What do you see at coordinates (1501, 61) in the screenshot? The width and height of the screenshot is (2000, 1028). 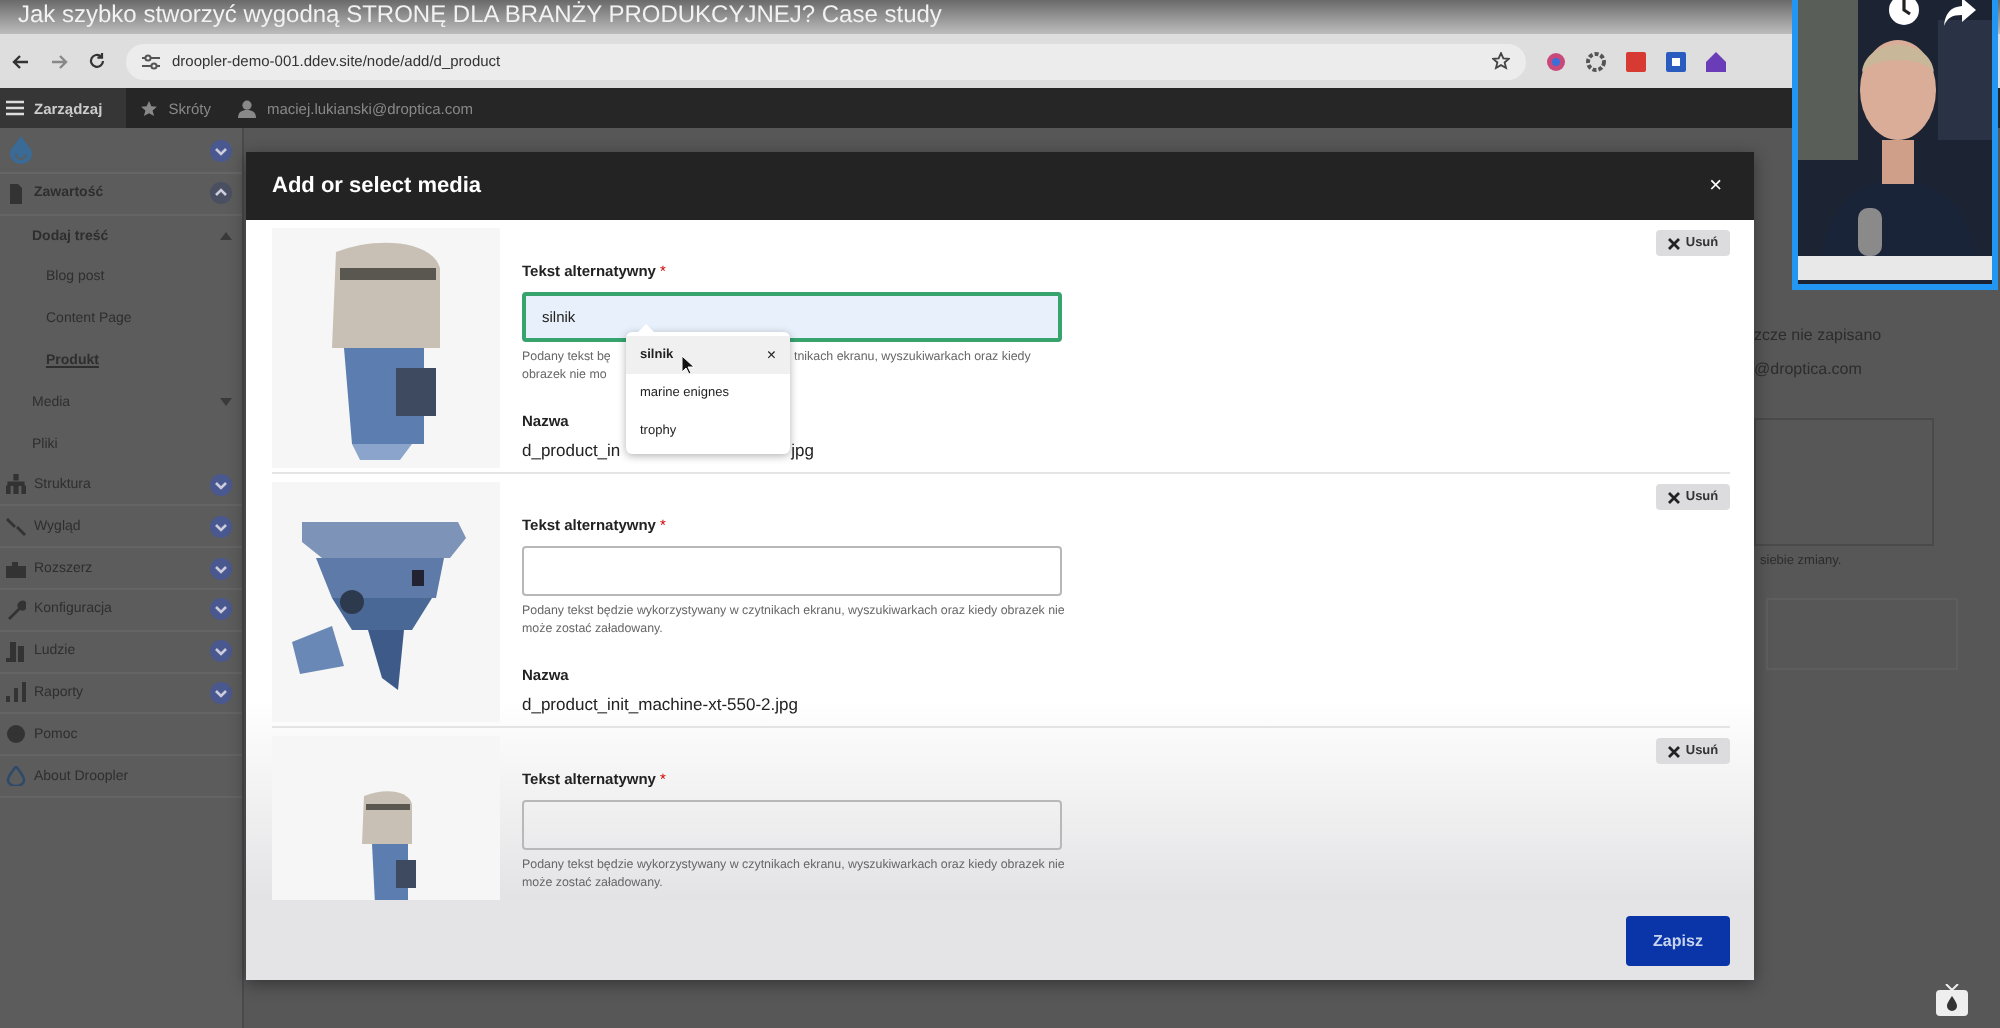 I see `bookmark-star-icon` at bounding box center [1501, 61].